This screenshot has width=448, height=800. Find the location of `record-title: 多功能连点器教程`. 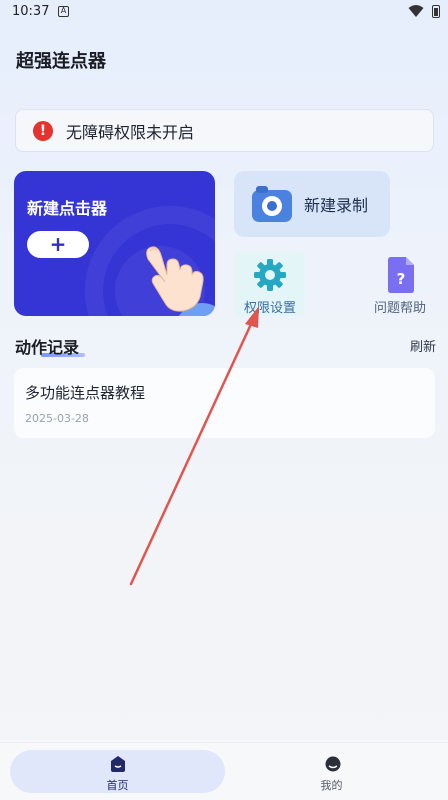

record-title: 多功能连点器教程 is located at coordinates (85, 393).